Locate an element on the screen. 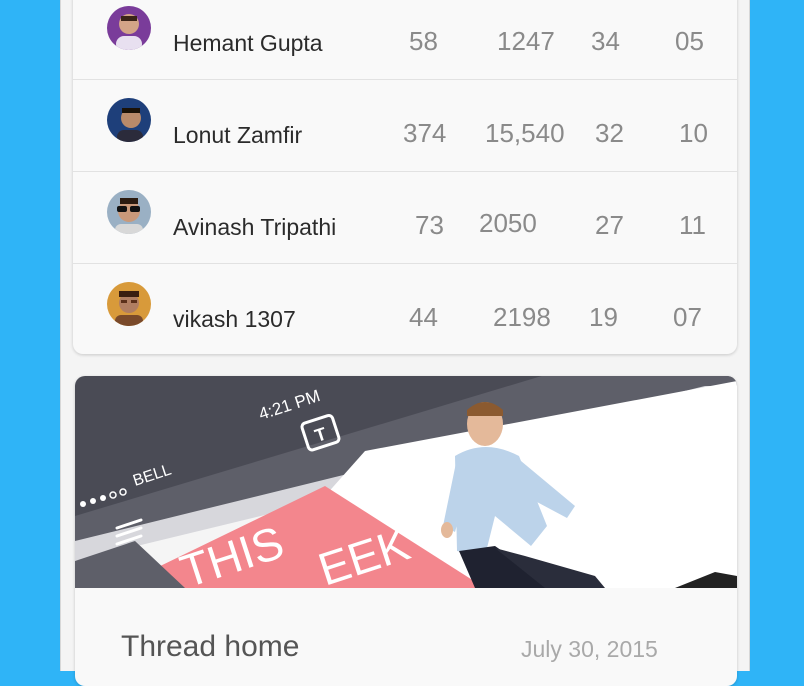 The image size is (804, 686). stat-value: 05 is located at coordinates (689, 41).